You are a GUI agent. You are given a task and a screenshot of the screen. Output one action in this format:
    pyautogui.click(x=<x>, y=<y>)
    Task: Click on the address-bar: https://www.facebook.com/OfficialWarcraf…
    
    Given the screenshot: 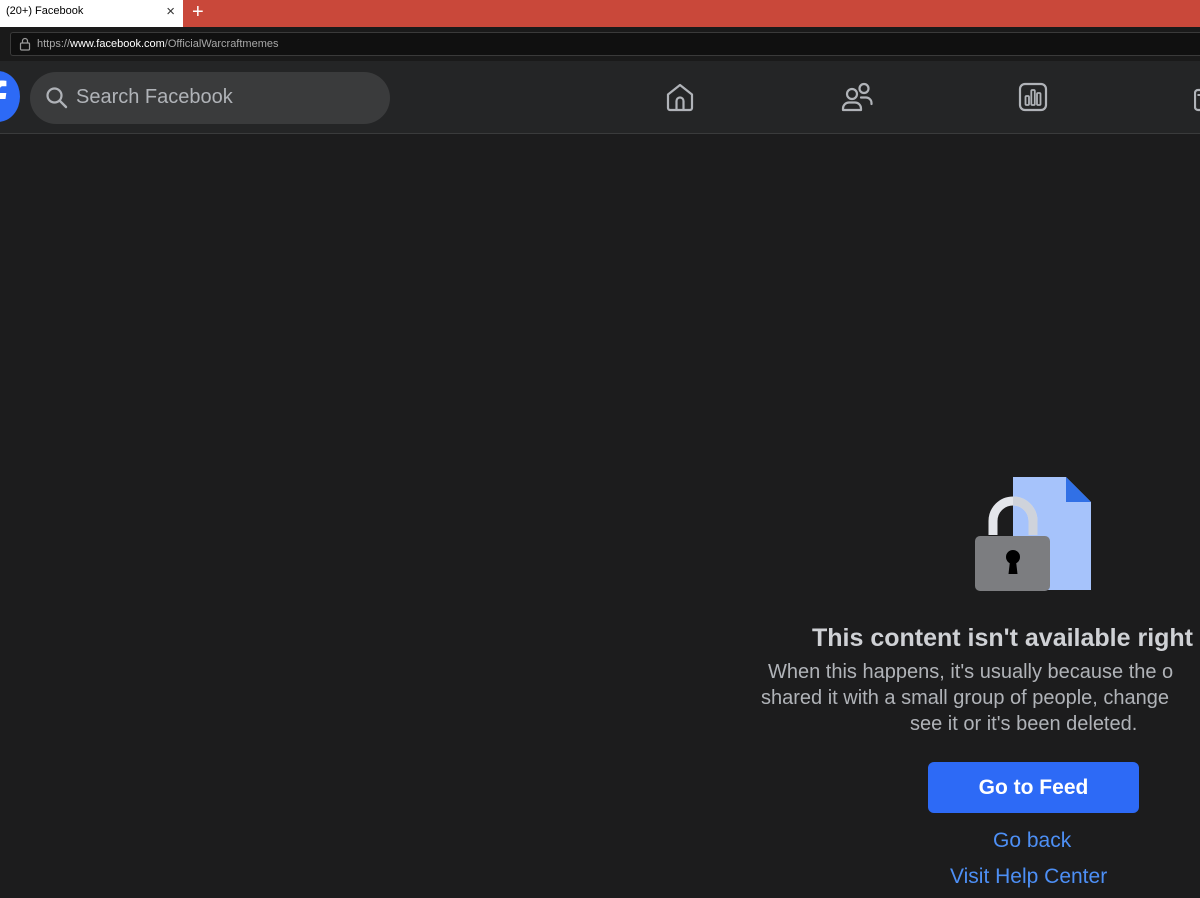 What is the action you would take?
    pyautogui.click(x=600, y=44)
    